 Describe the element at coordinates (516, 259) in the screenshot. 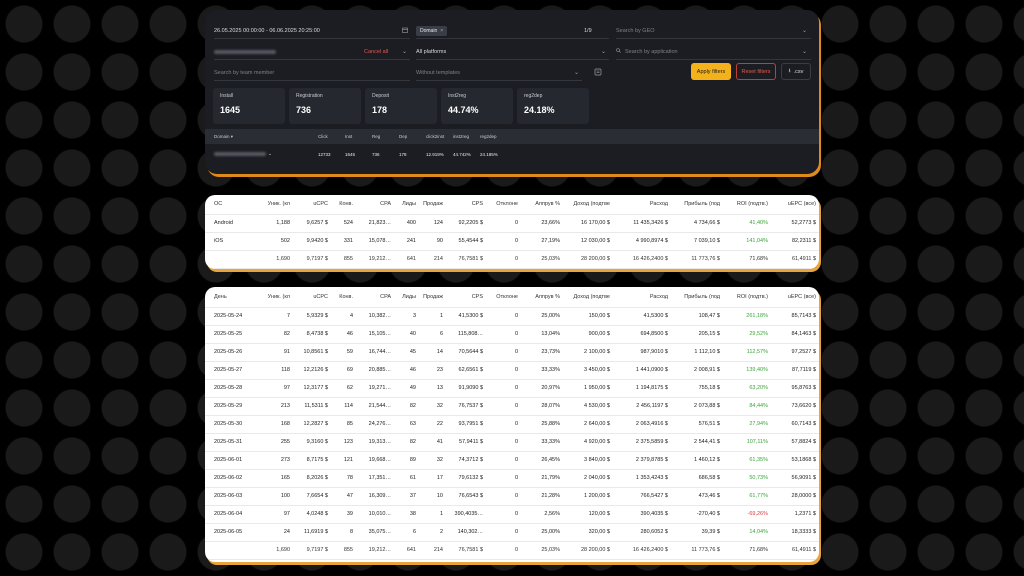

I see `table-cell: 0` at that location.